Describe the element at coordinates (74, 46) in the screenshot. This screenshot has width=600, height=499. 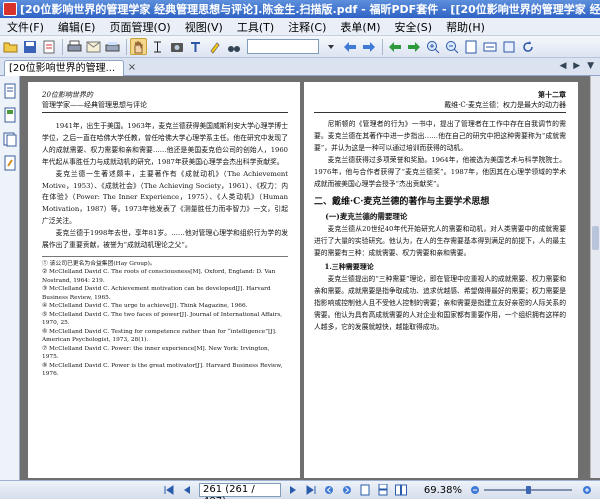
I see `print-button` at that location.